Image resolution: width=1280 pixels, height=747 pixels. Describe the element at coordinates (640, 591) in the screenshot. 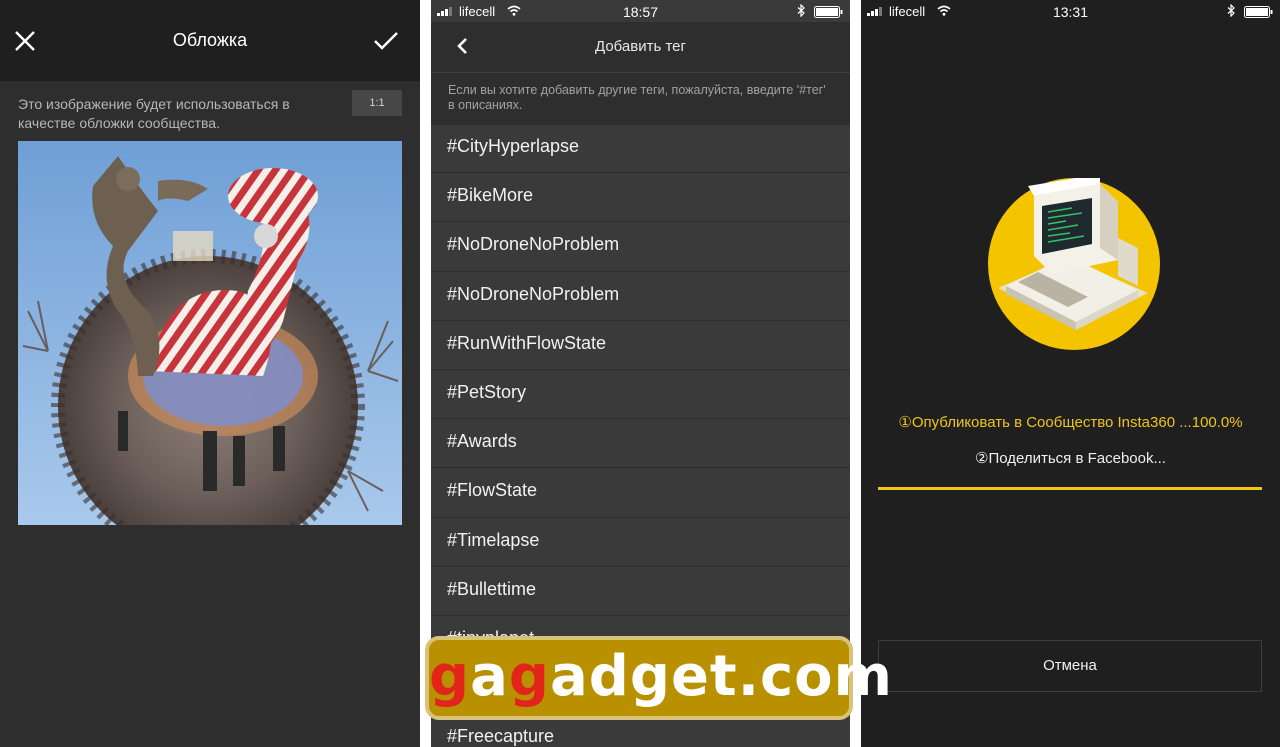

I see `list-item: #Bullettime` at that location.